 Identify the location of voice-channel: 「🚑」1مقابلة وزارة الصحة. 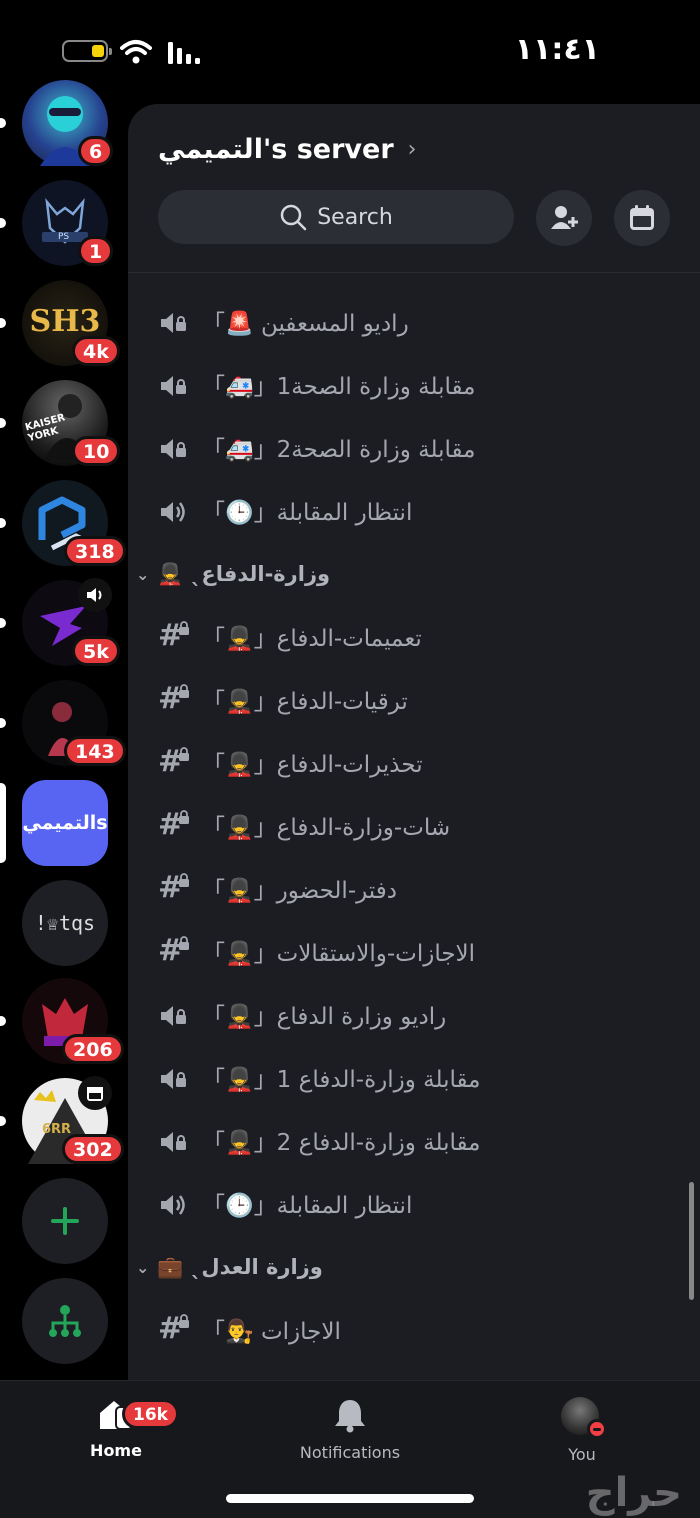
(408, 385).